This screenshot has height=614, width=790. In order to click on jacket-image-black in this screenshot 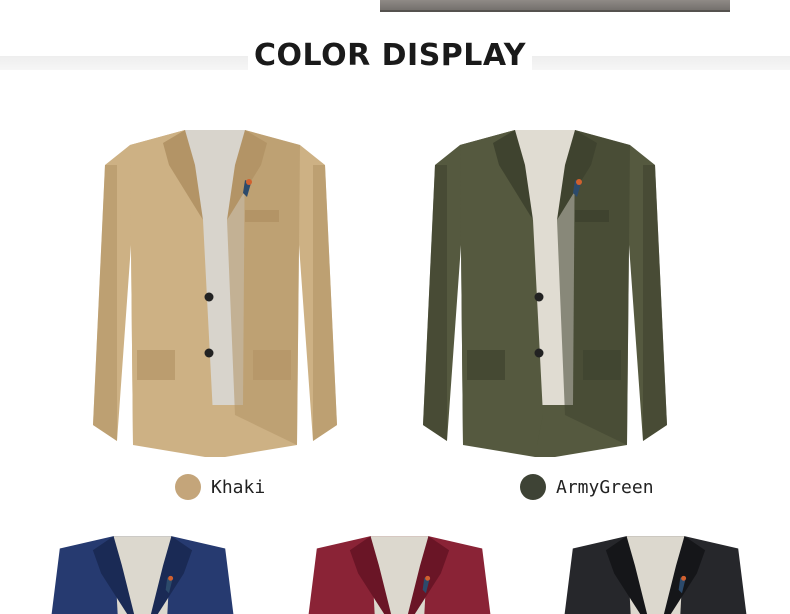, I will do `click(655, 575)`.